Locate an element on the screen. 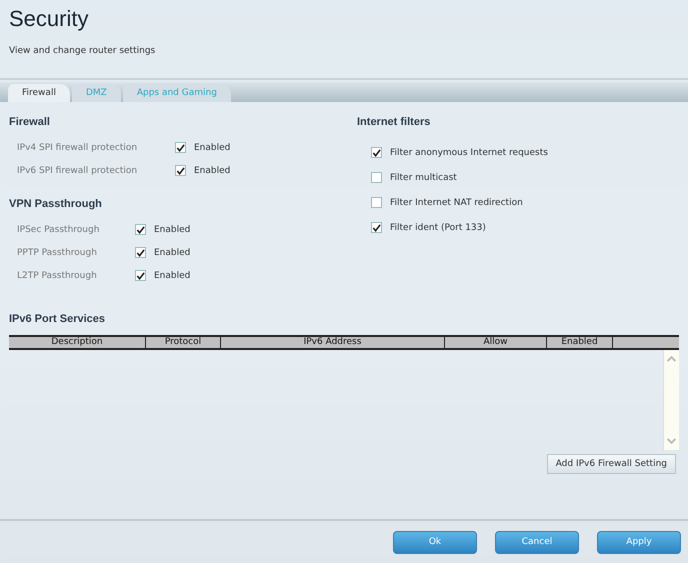  action-button: Ok is located at coordinates (435, 542).